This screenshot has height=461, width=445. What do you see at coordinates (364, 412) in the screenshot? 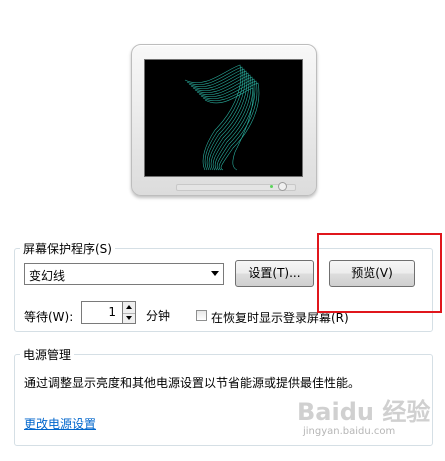
I see `watermark-text: Baidu 经验` at bounding box center [364, 412].